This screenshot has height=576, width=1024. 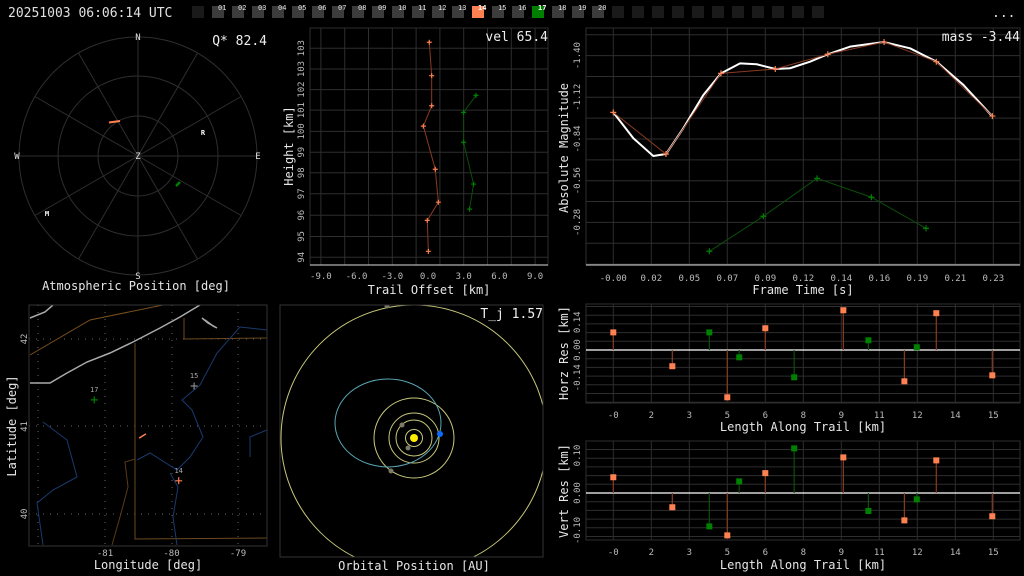 I want to click on frame-label-18: 18, so click(x=562, y=8).